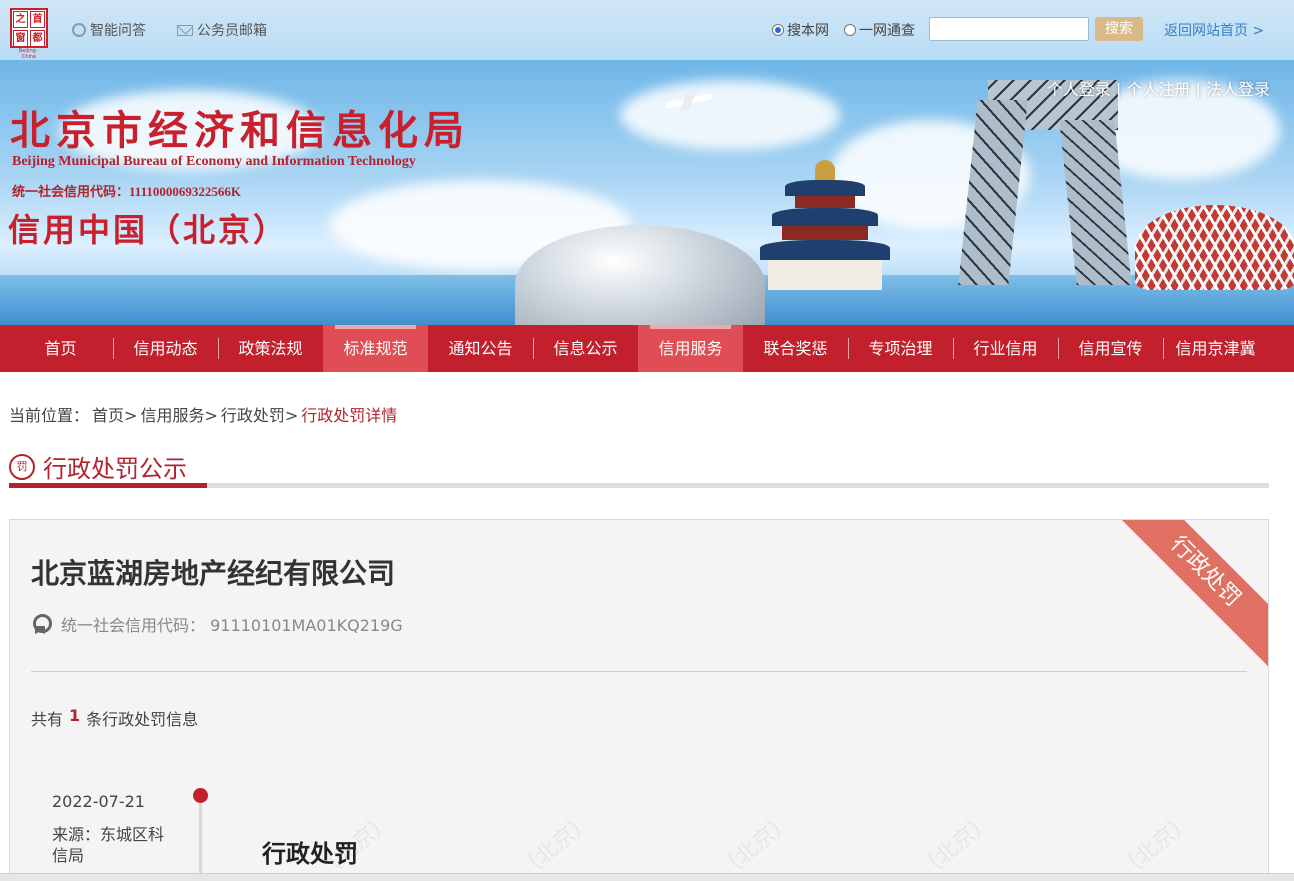 The height and width of the screenshot is (881, 1294). What do you see at coordinates (825, 225) in the screenshot?
I see `temple-of-heaven-illustration` at bounding box center [825, 225].